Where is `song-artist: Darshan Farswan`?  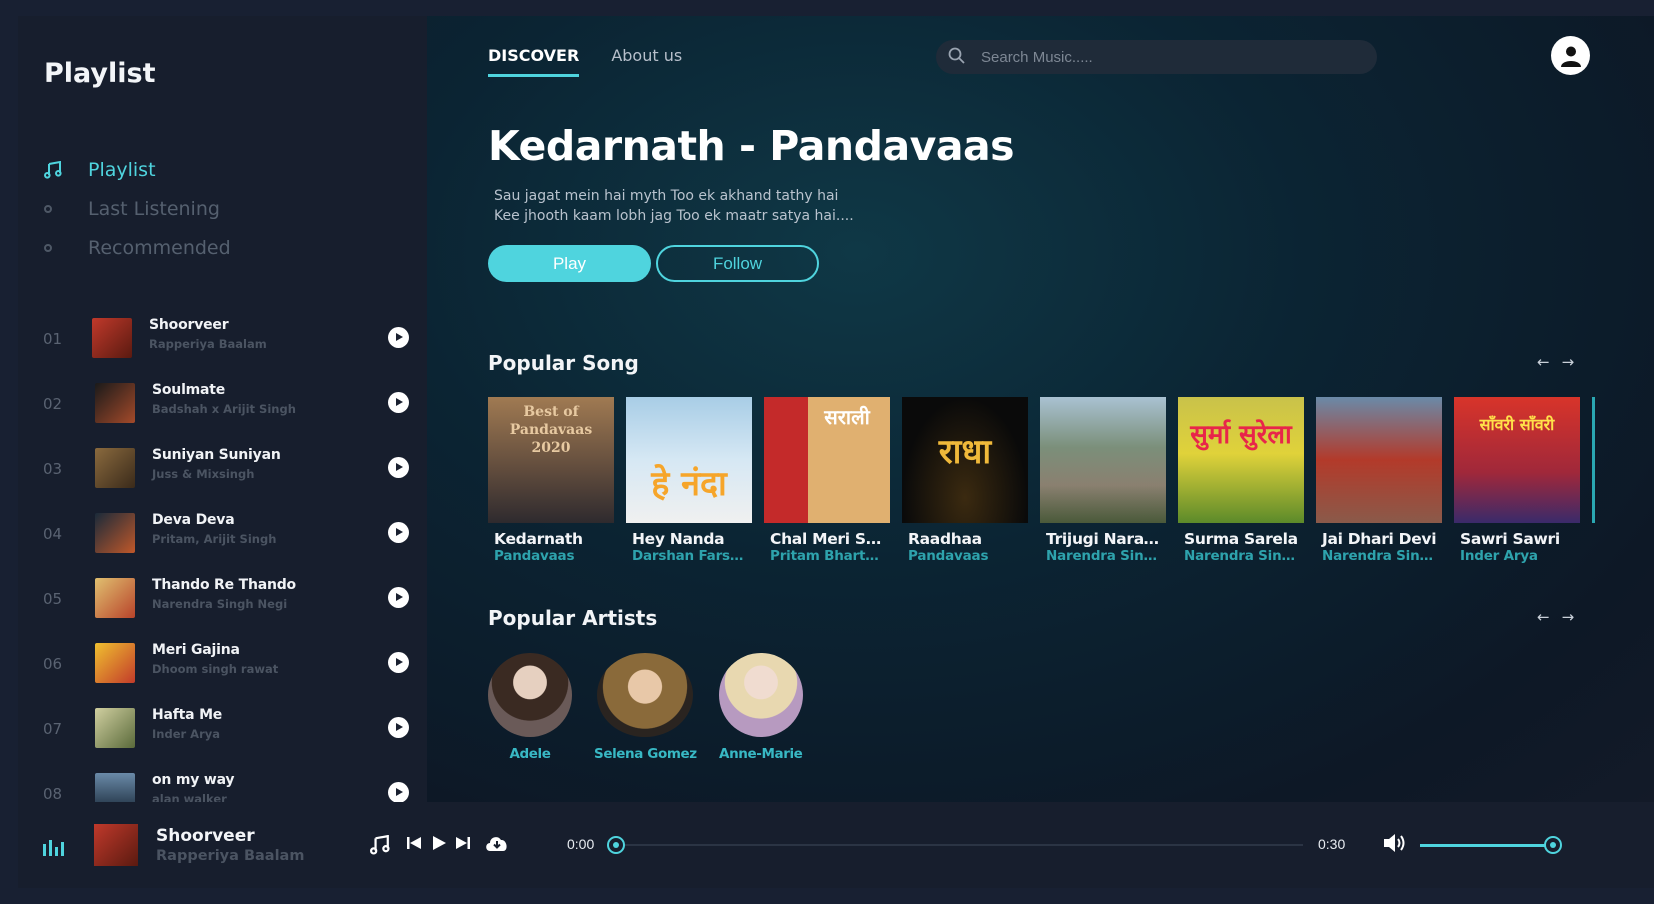
song-artist: Darshan Farswan is located at coordinates (692, 556).